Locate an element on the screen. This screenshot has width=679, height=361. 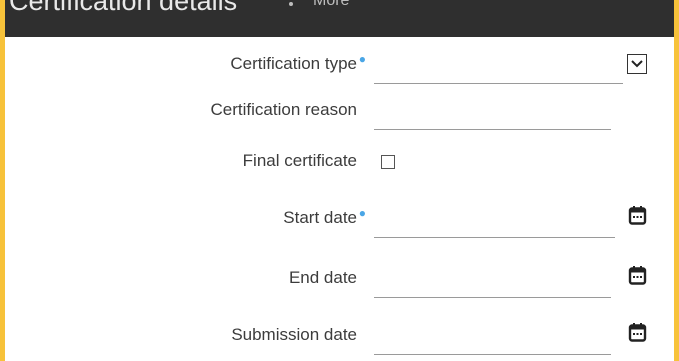
certification-reason-row: Certification reason is located at coordinates (339, 110).